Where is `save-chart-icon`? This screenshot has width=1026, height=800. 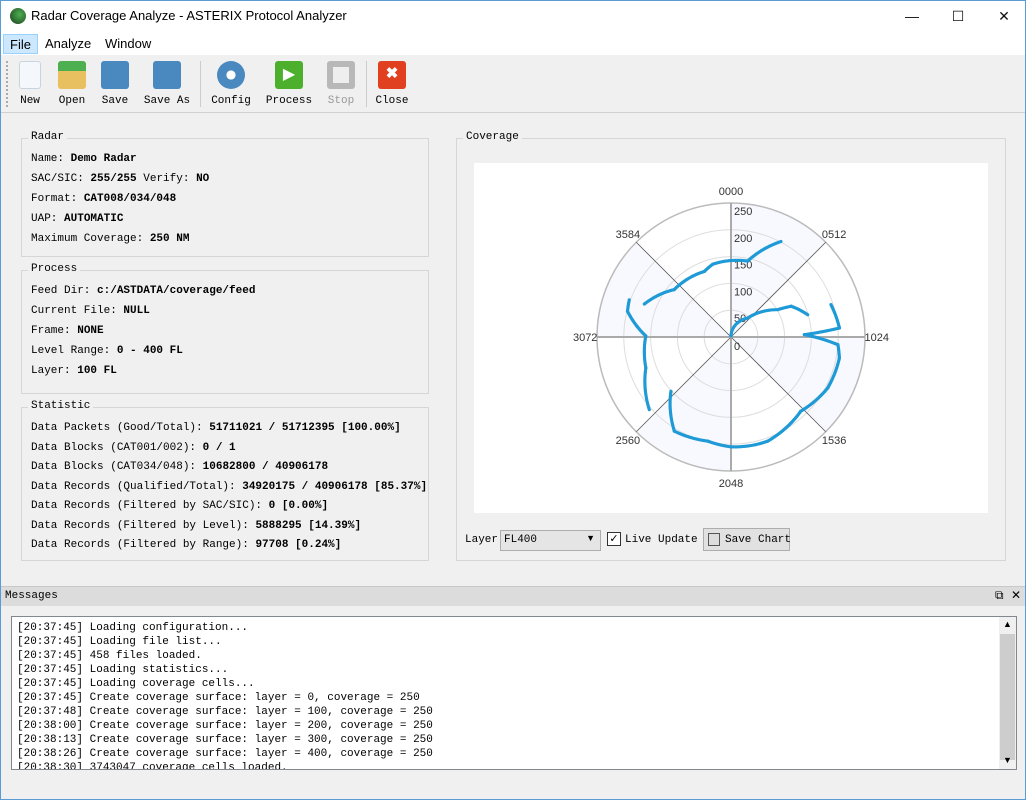 save-chart-icon is located at coordinates (714, 539).